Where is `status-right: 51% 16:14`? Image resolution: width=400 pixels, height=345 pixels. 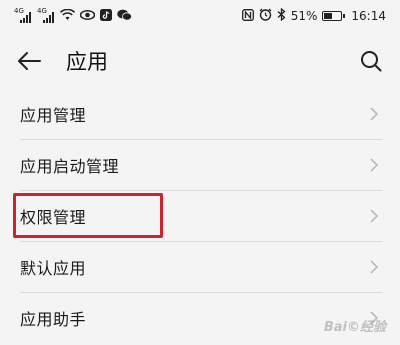
status-right: 51% 16:14 is located at coordinates (313, 15).